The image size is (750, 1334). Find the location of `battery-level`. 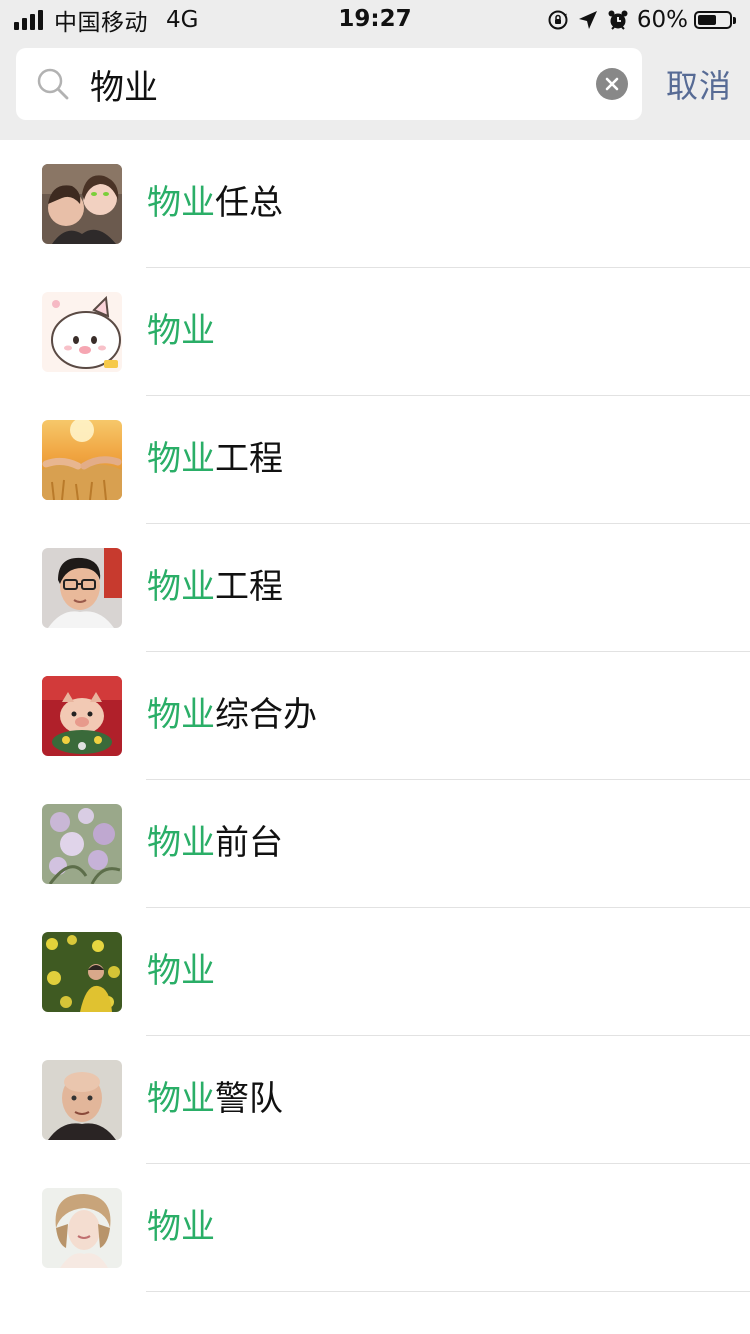

battery-level is located at coordinates (707, 20).